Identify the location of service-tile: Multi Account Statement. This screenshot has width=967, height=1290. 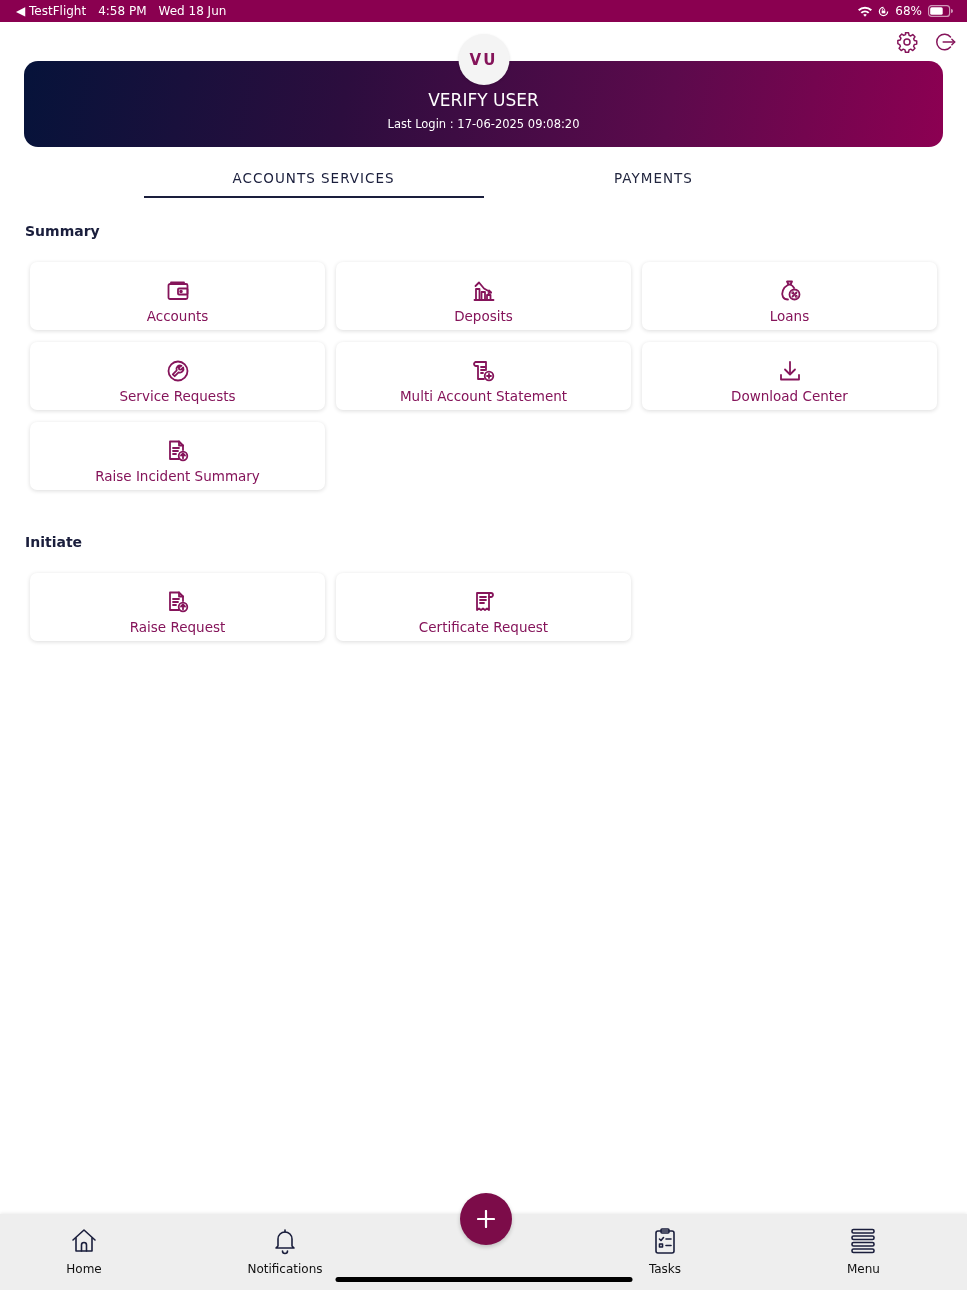
(483, 376).